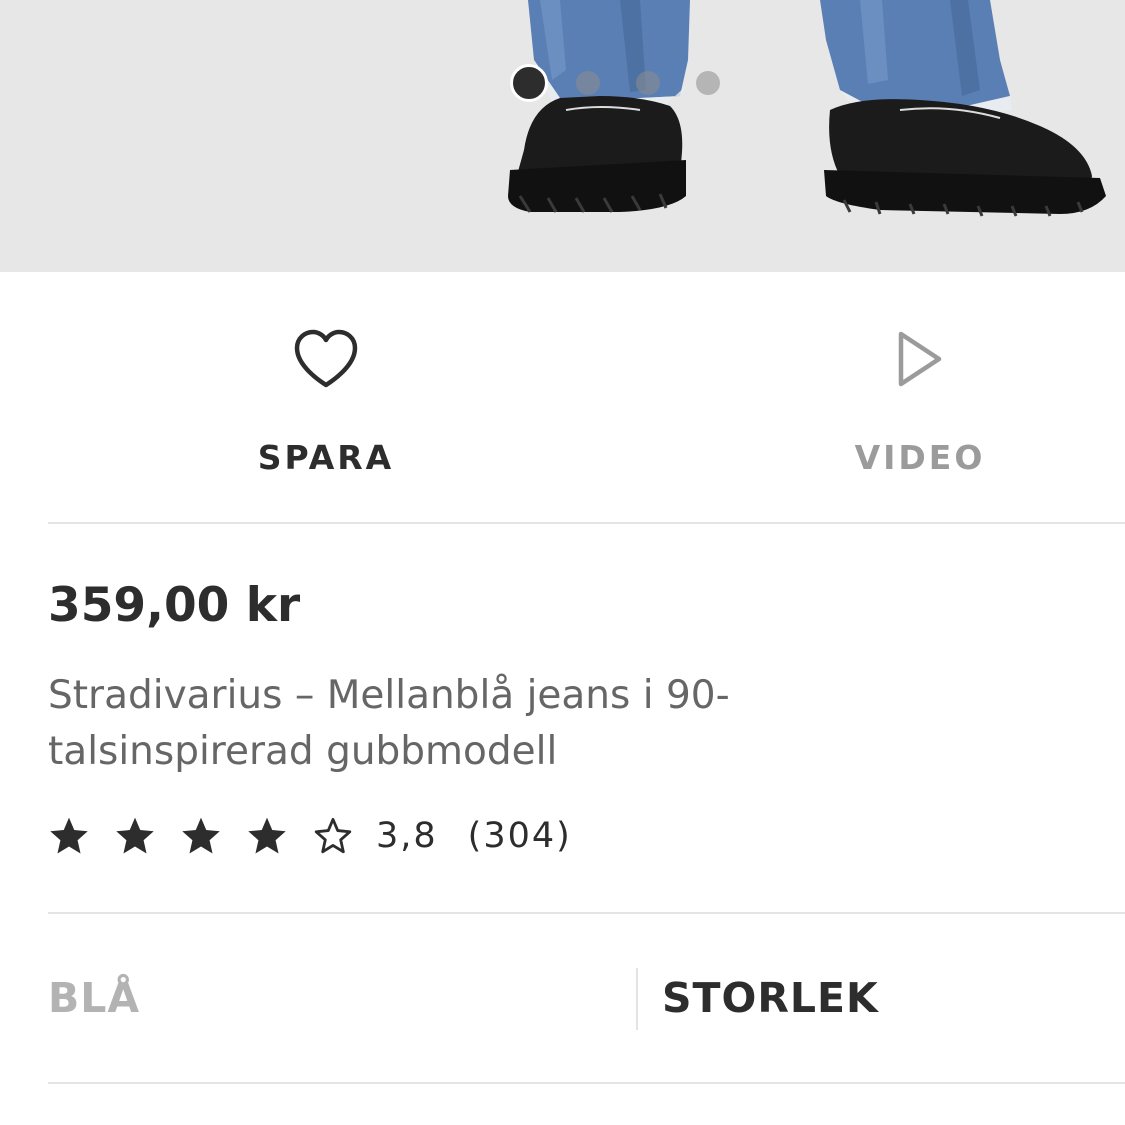 The width and height of the screenshot is (1125, 1125). I want to click on product-rating: 3,8 (304), so click(310, 836).